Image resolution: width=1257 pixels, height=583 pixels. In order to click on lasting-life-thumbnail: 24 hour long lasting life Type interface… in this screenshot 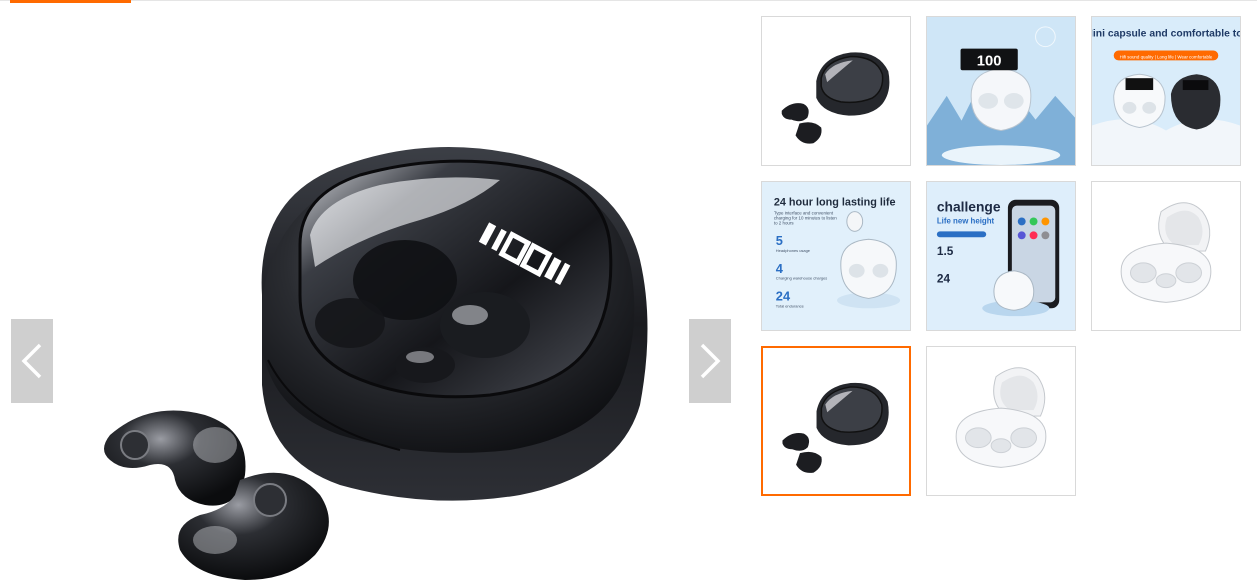, I will do `click(836, 256)`.